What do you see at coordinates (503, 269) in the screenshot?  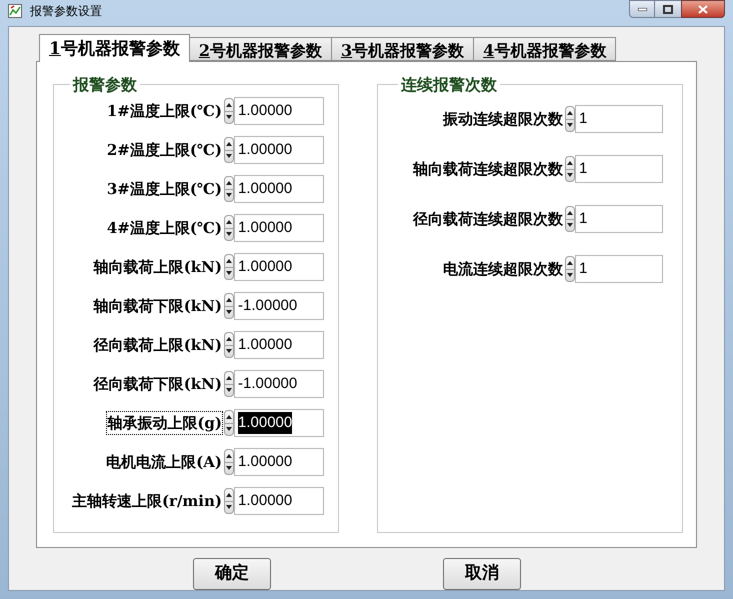 I see `field-label: 电流连续超限次数` at bounding box center [503, 269].